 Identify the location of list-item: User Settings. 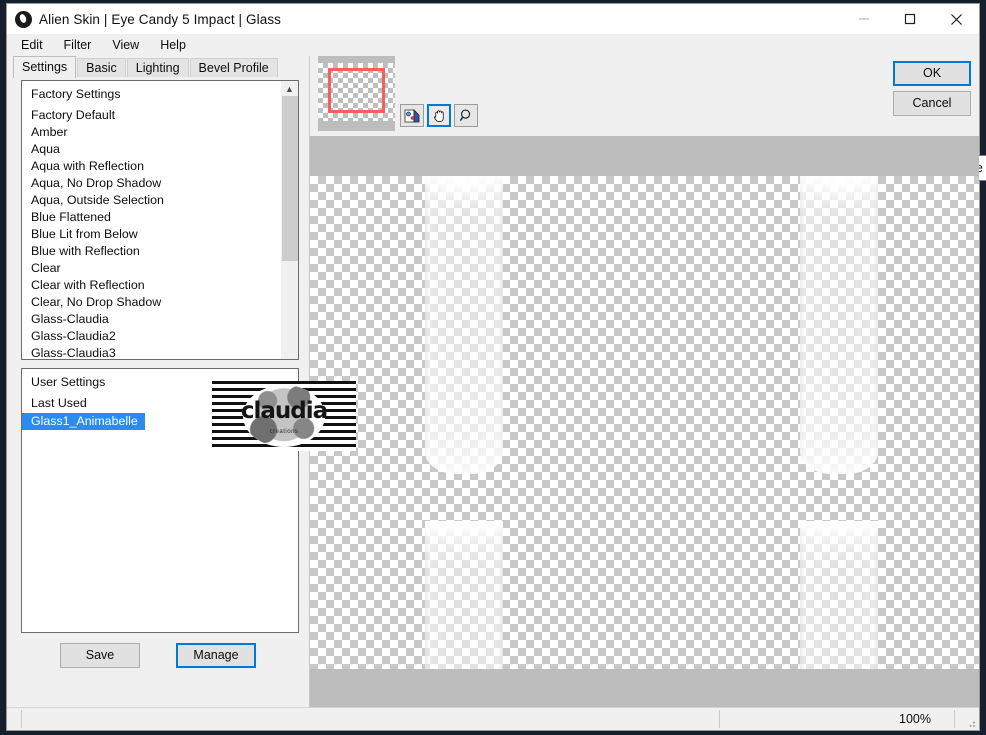
(151, 384).